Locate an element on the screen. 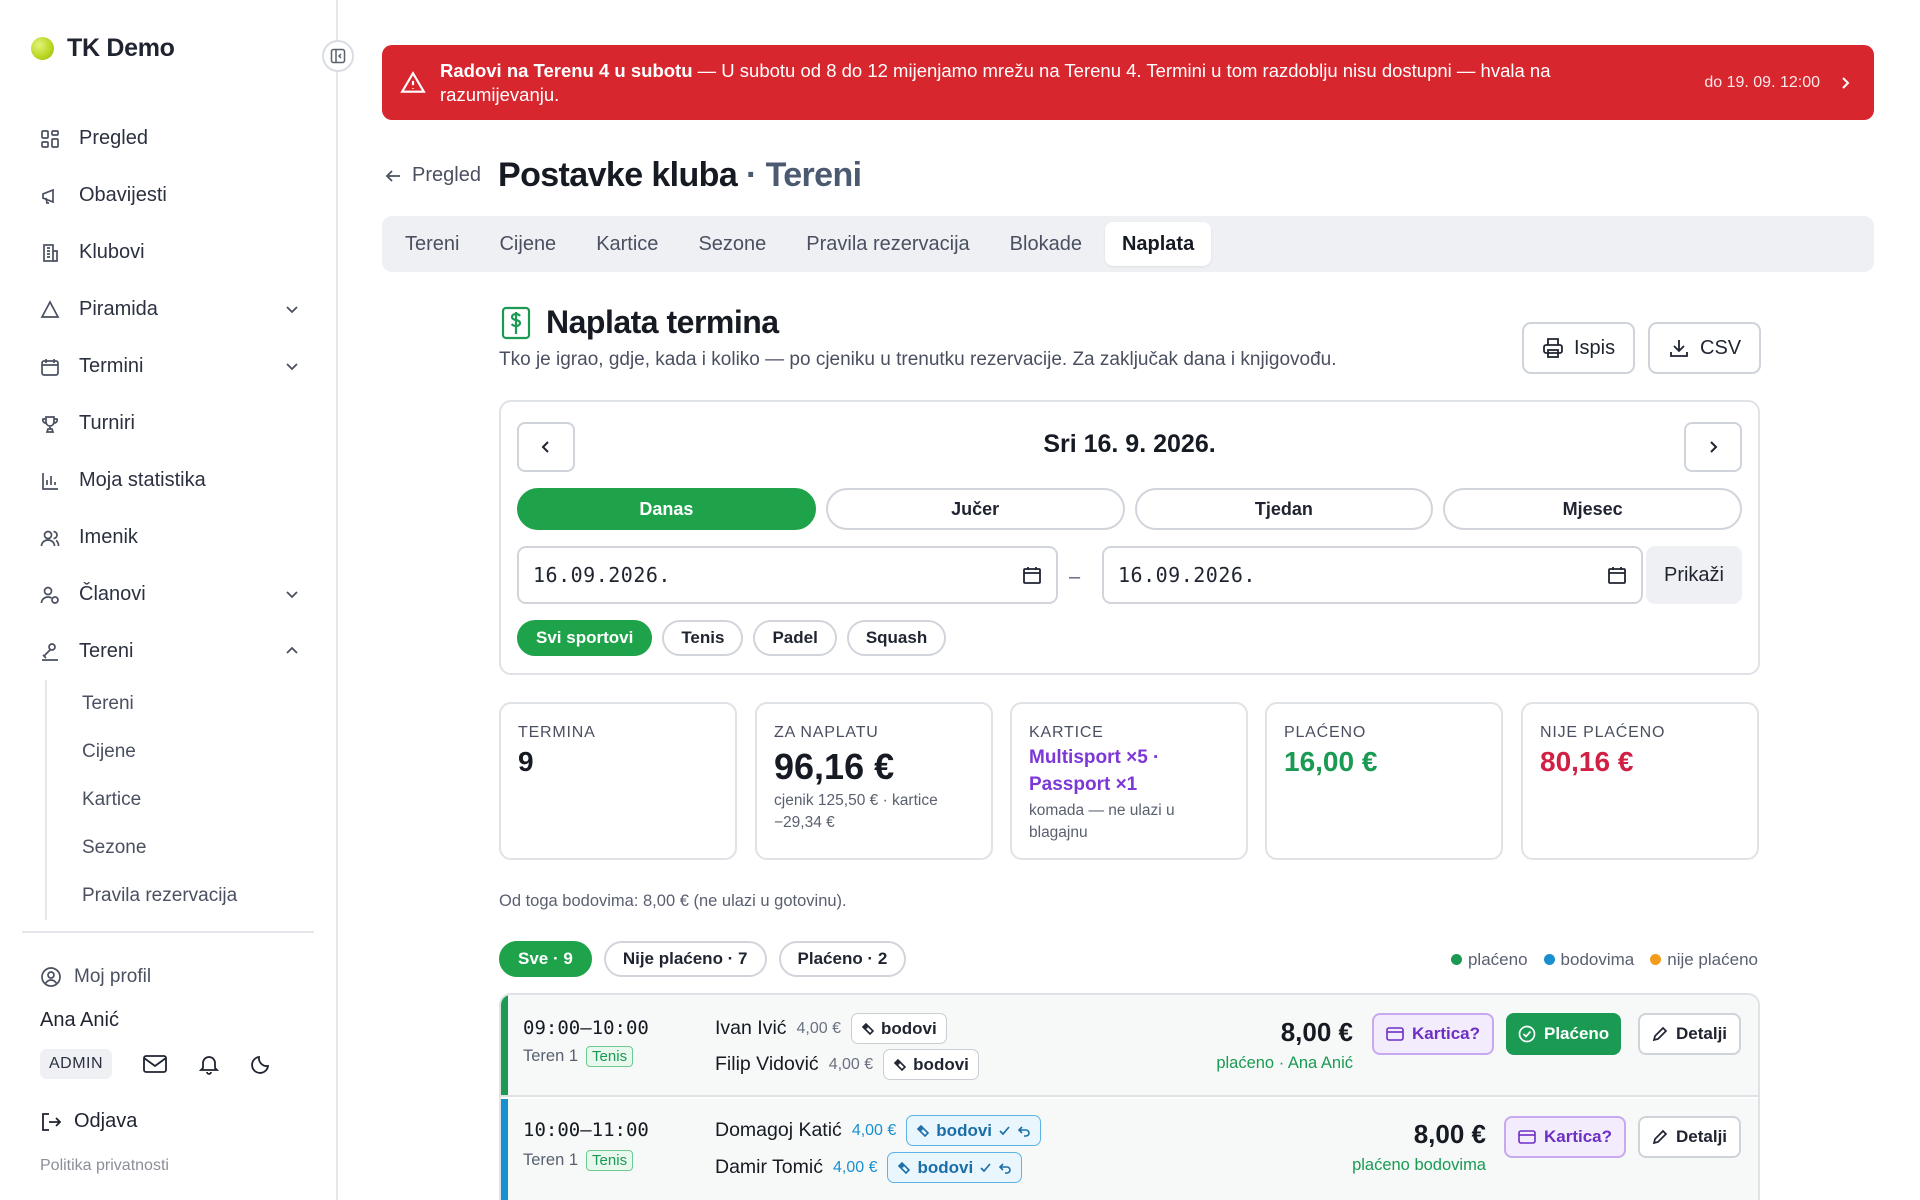 This screenshot has height=1200, width=1920. print-button: Ispis is located at coordinates (1579, 348).